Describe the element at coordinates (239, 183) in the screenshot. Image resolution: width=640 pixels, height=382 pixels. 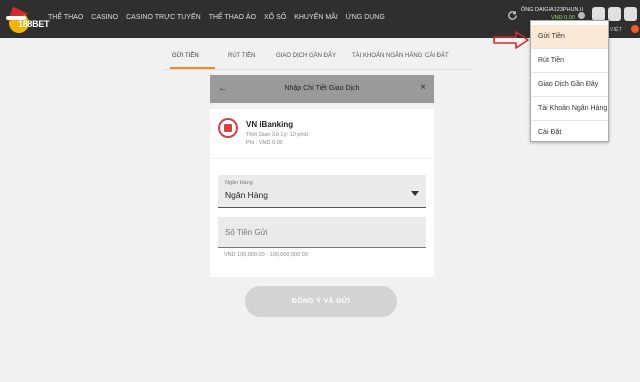
I see `bank-select-label: Ngân Hàng` at that location.